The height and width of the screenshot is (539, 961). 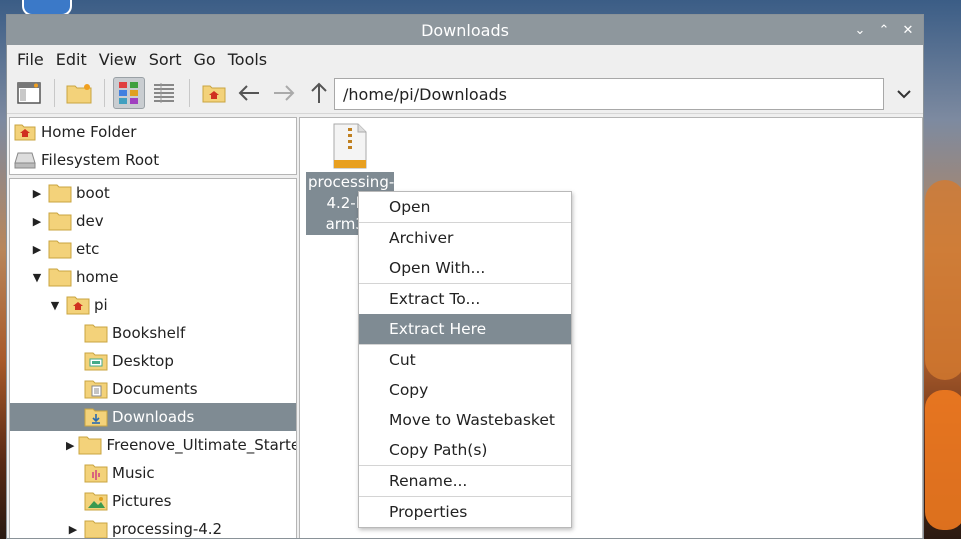 What do you see at coordinates (465, 512) in the screenshot?
I see `menu-item-properties: Properties` at bounding box center [465, 512].